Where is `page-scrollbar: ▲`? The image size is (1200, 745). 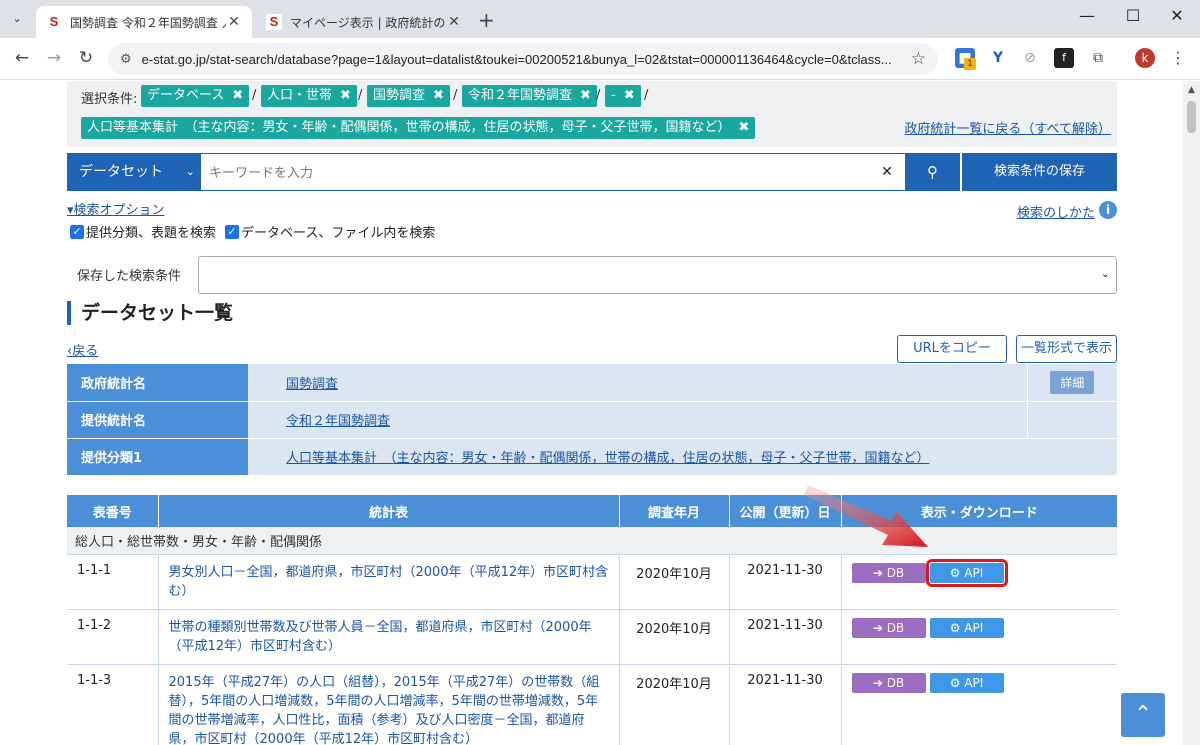 page-scrollbar: ▲ is located at coordinates (1191, 413).